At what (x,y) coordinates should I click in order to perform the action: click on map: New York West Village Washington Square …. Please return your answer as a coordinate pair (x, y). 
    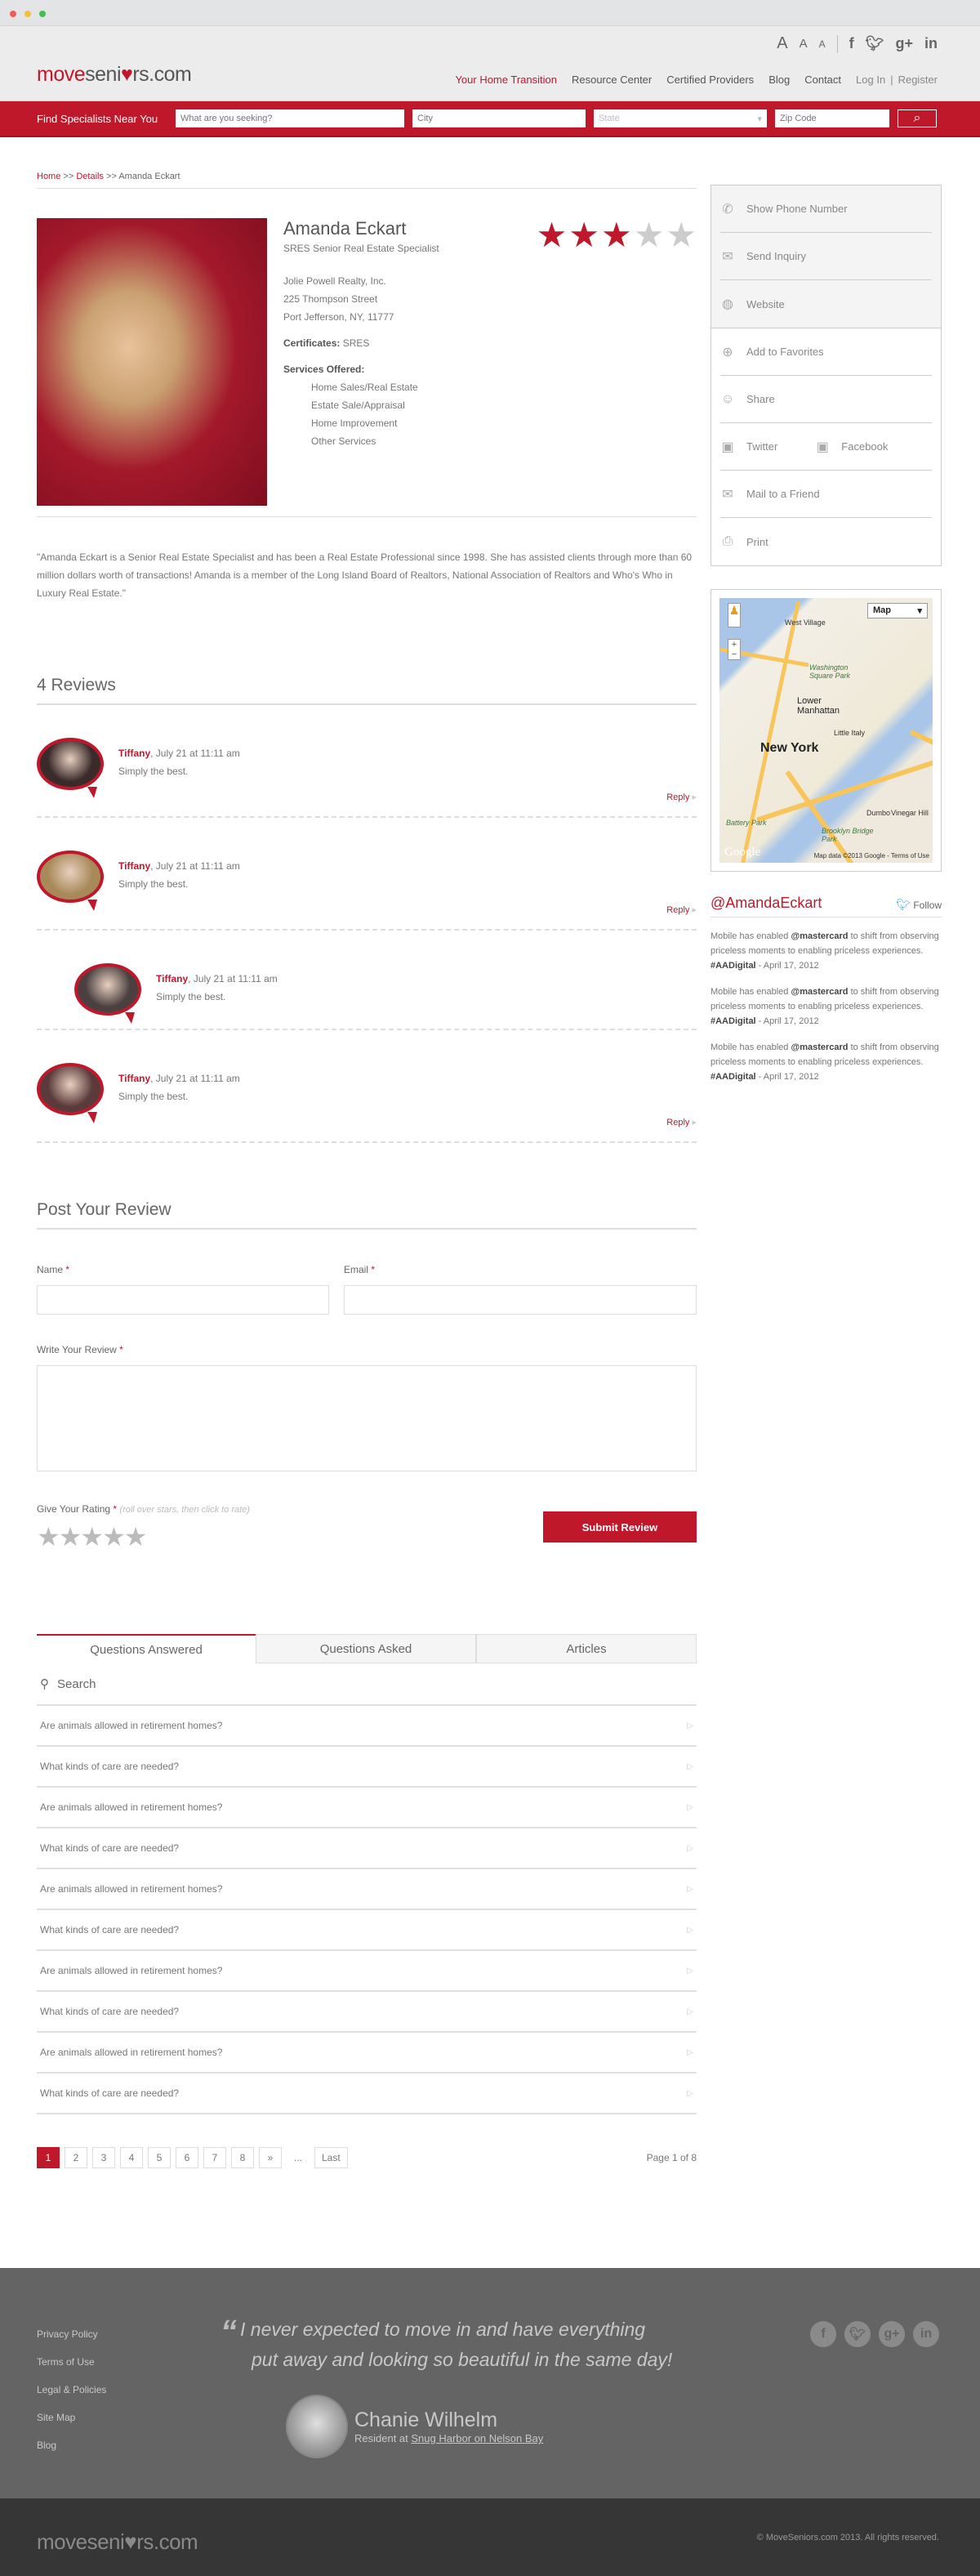
    Looking at the image, I should click on (826, 731).